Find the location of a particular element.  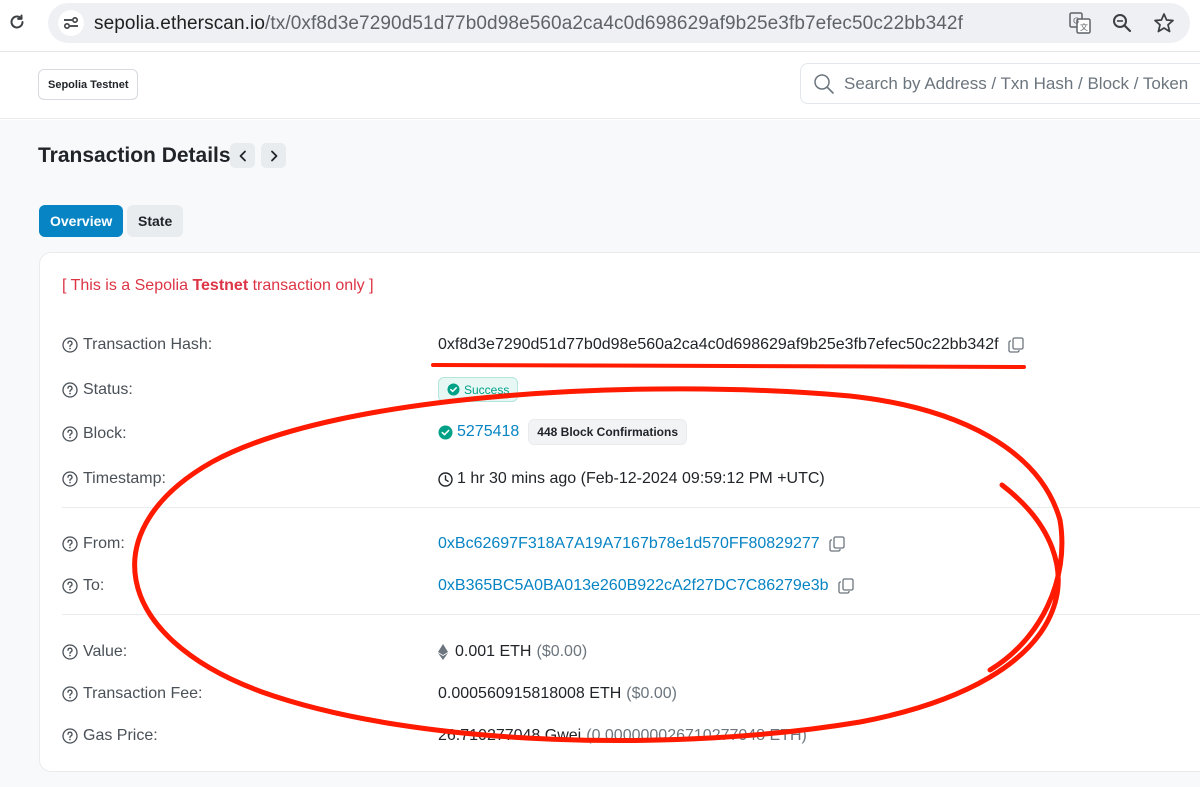

fee-value-row: 0.000560915818008 ETH ($0.00) is located at coordinates (557, 694).